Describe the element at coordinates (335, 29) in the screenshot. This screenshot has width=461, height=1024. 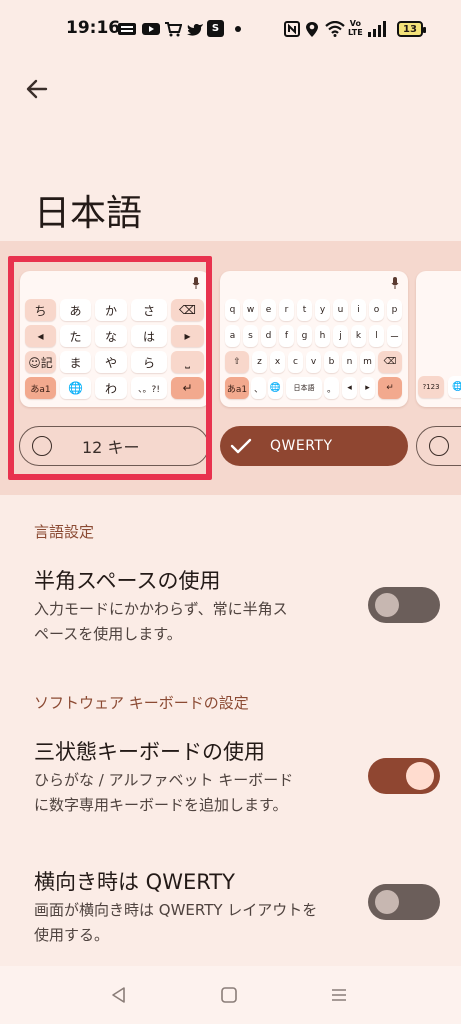
I see `wifi-icon` at that location.